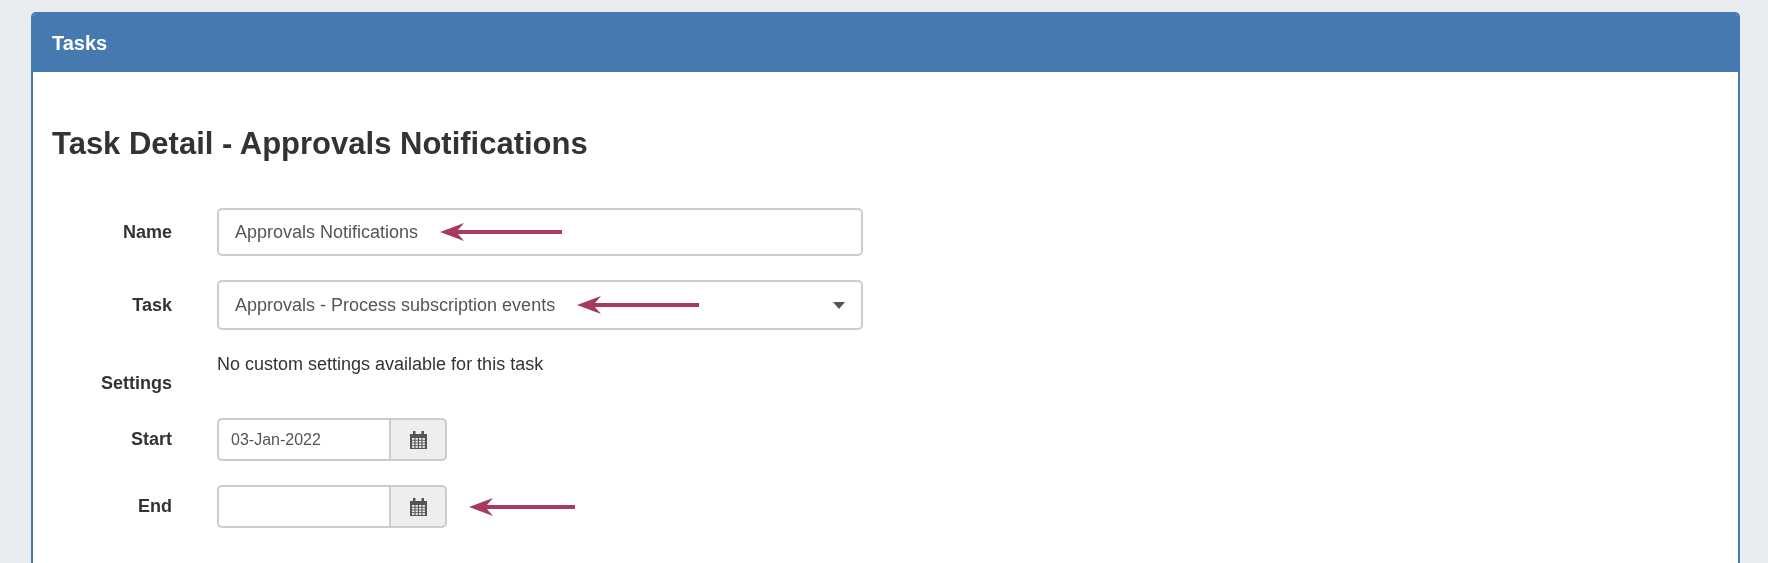 The image size is (1768, 563). I want to click on name-field: Approvals Notifications, so click(540, 232).